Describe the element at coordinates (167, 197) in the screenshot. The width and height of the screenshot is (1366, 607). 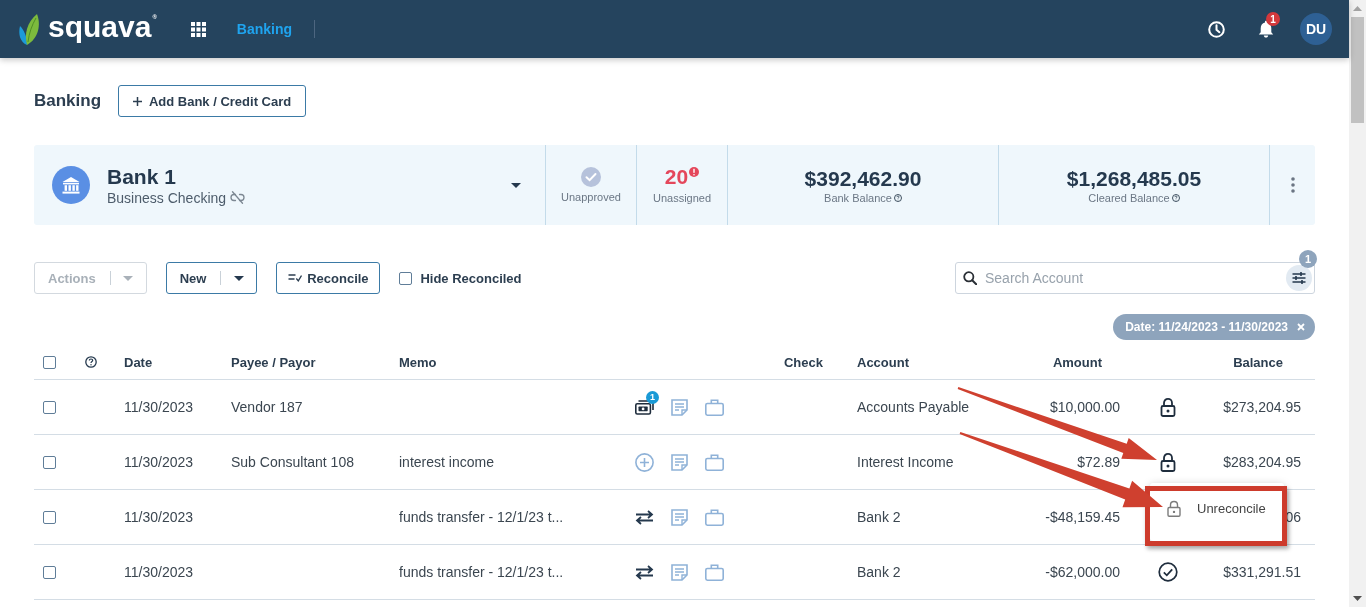
I see `account-type: Business Checking` at that location.